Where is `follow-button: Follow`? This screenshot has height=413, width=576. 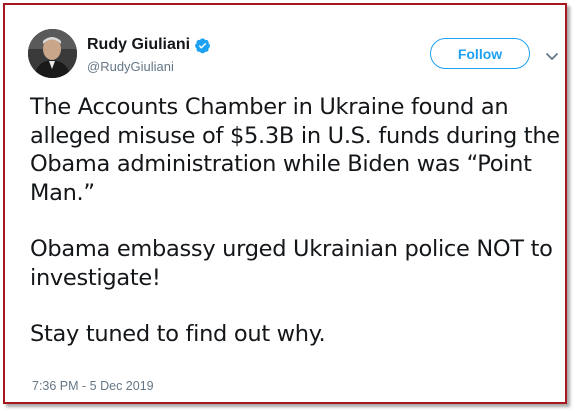 follow-button: Follow is located at coordinates (480, 53).